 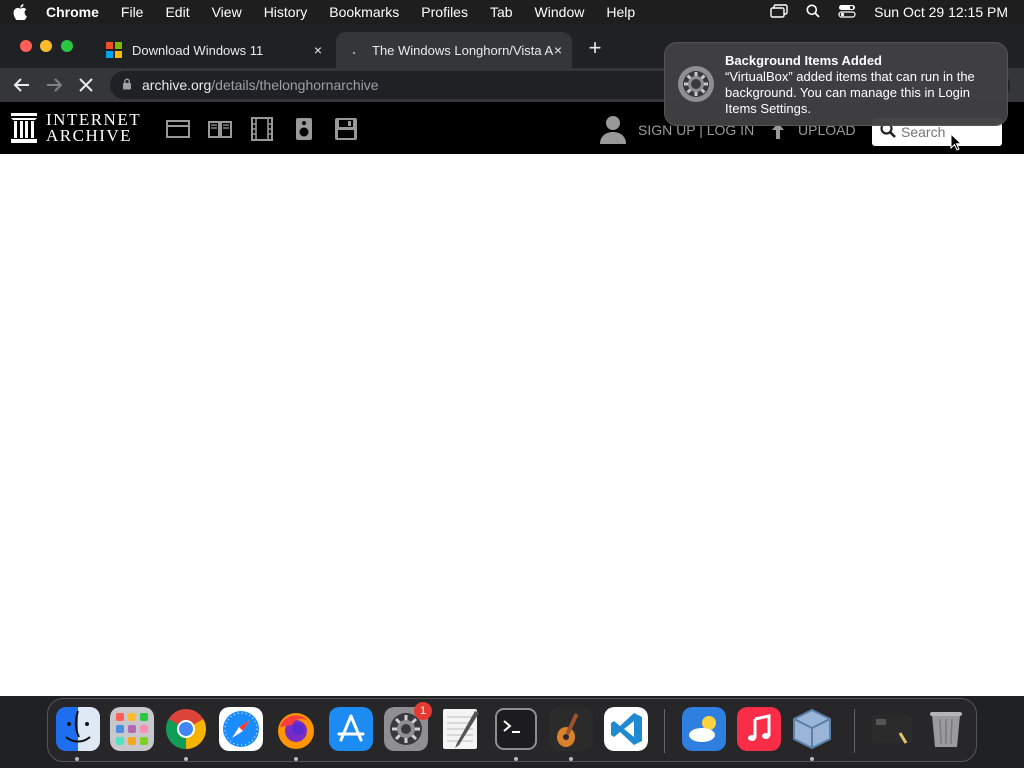 I want to click on stop-loading-icon, so click(x=86, y=85).